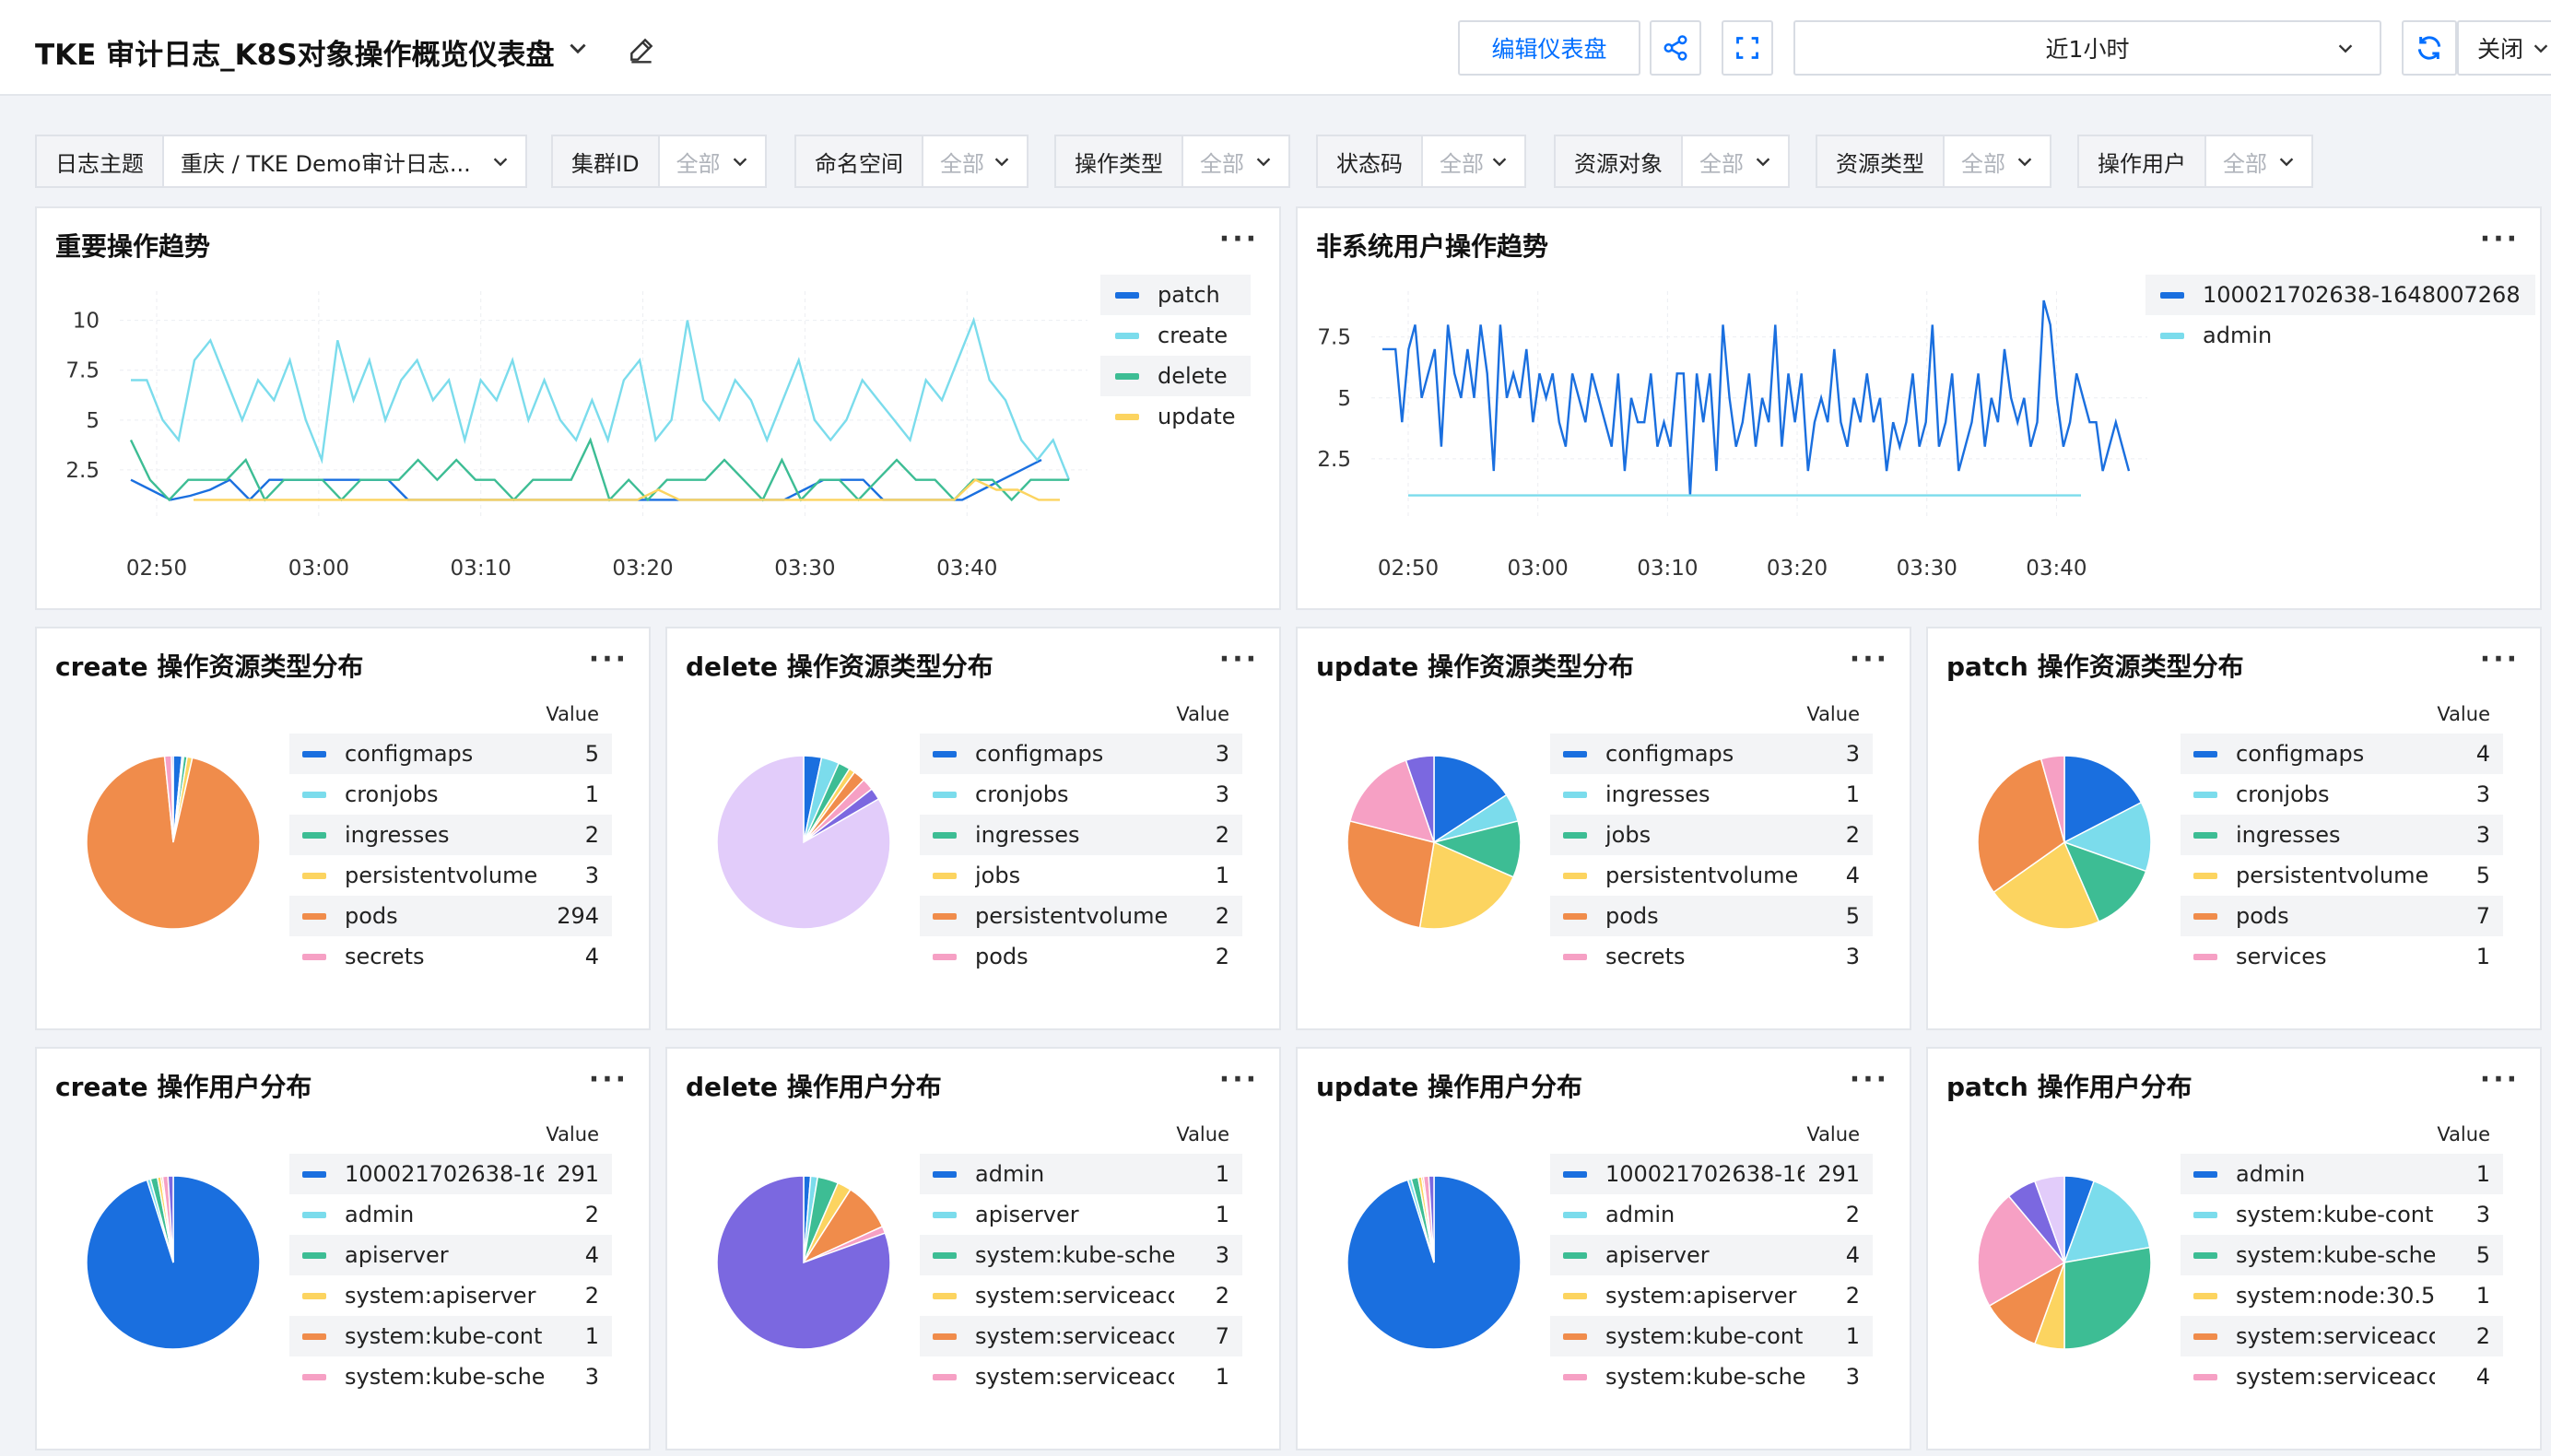  Describe the element at coordinates (912, 161) in the screenshot. I see `filter-namespace: 命名空间 全部` at that location.